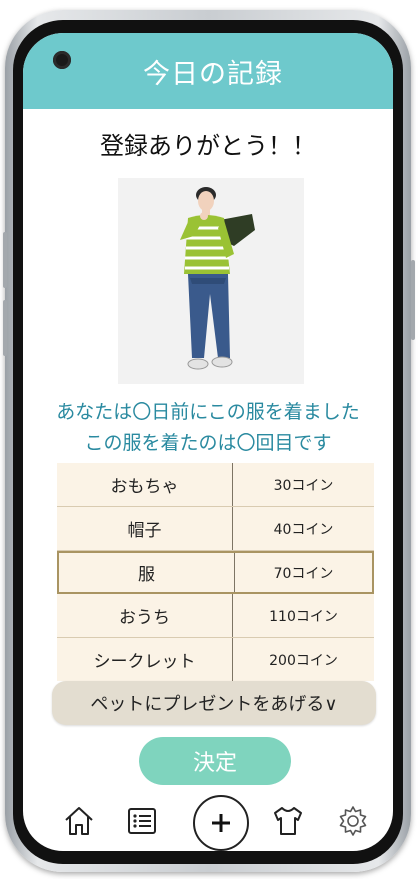 Image resolution: width=420 pixels, height=879 pixels. What do you see at coordinates (145, 659) in the screenshot?
I see `gift-item-name: シークレット` at bounding box center [145, 659].